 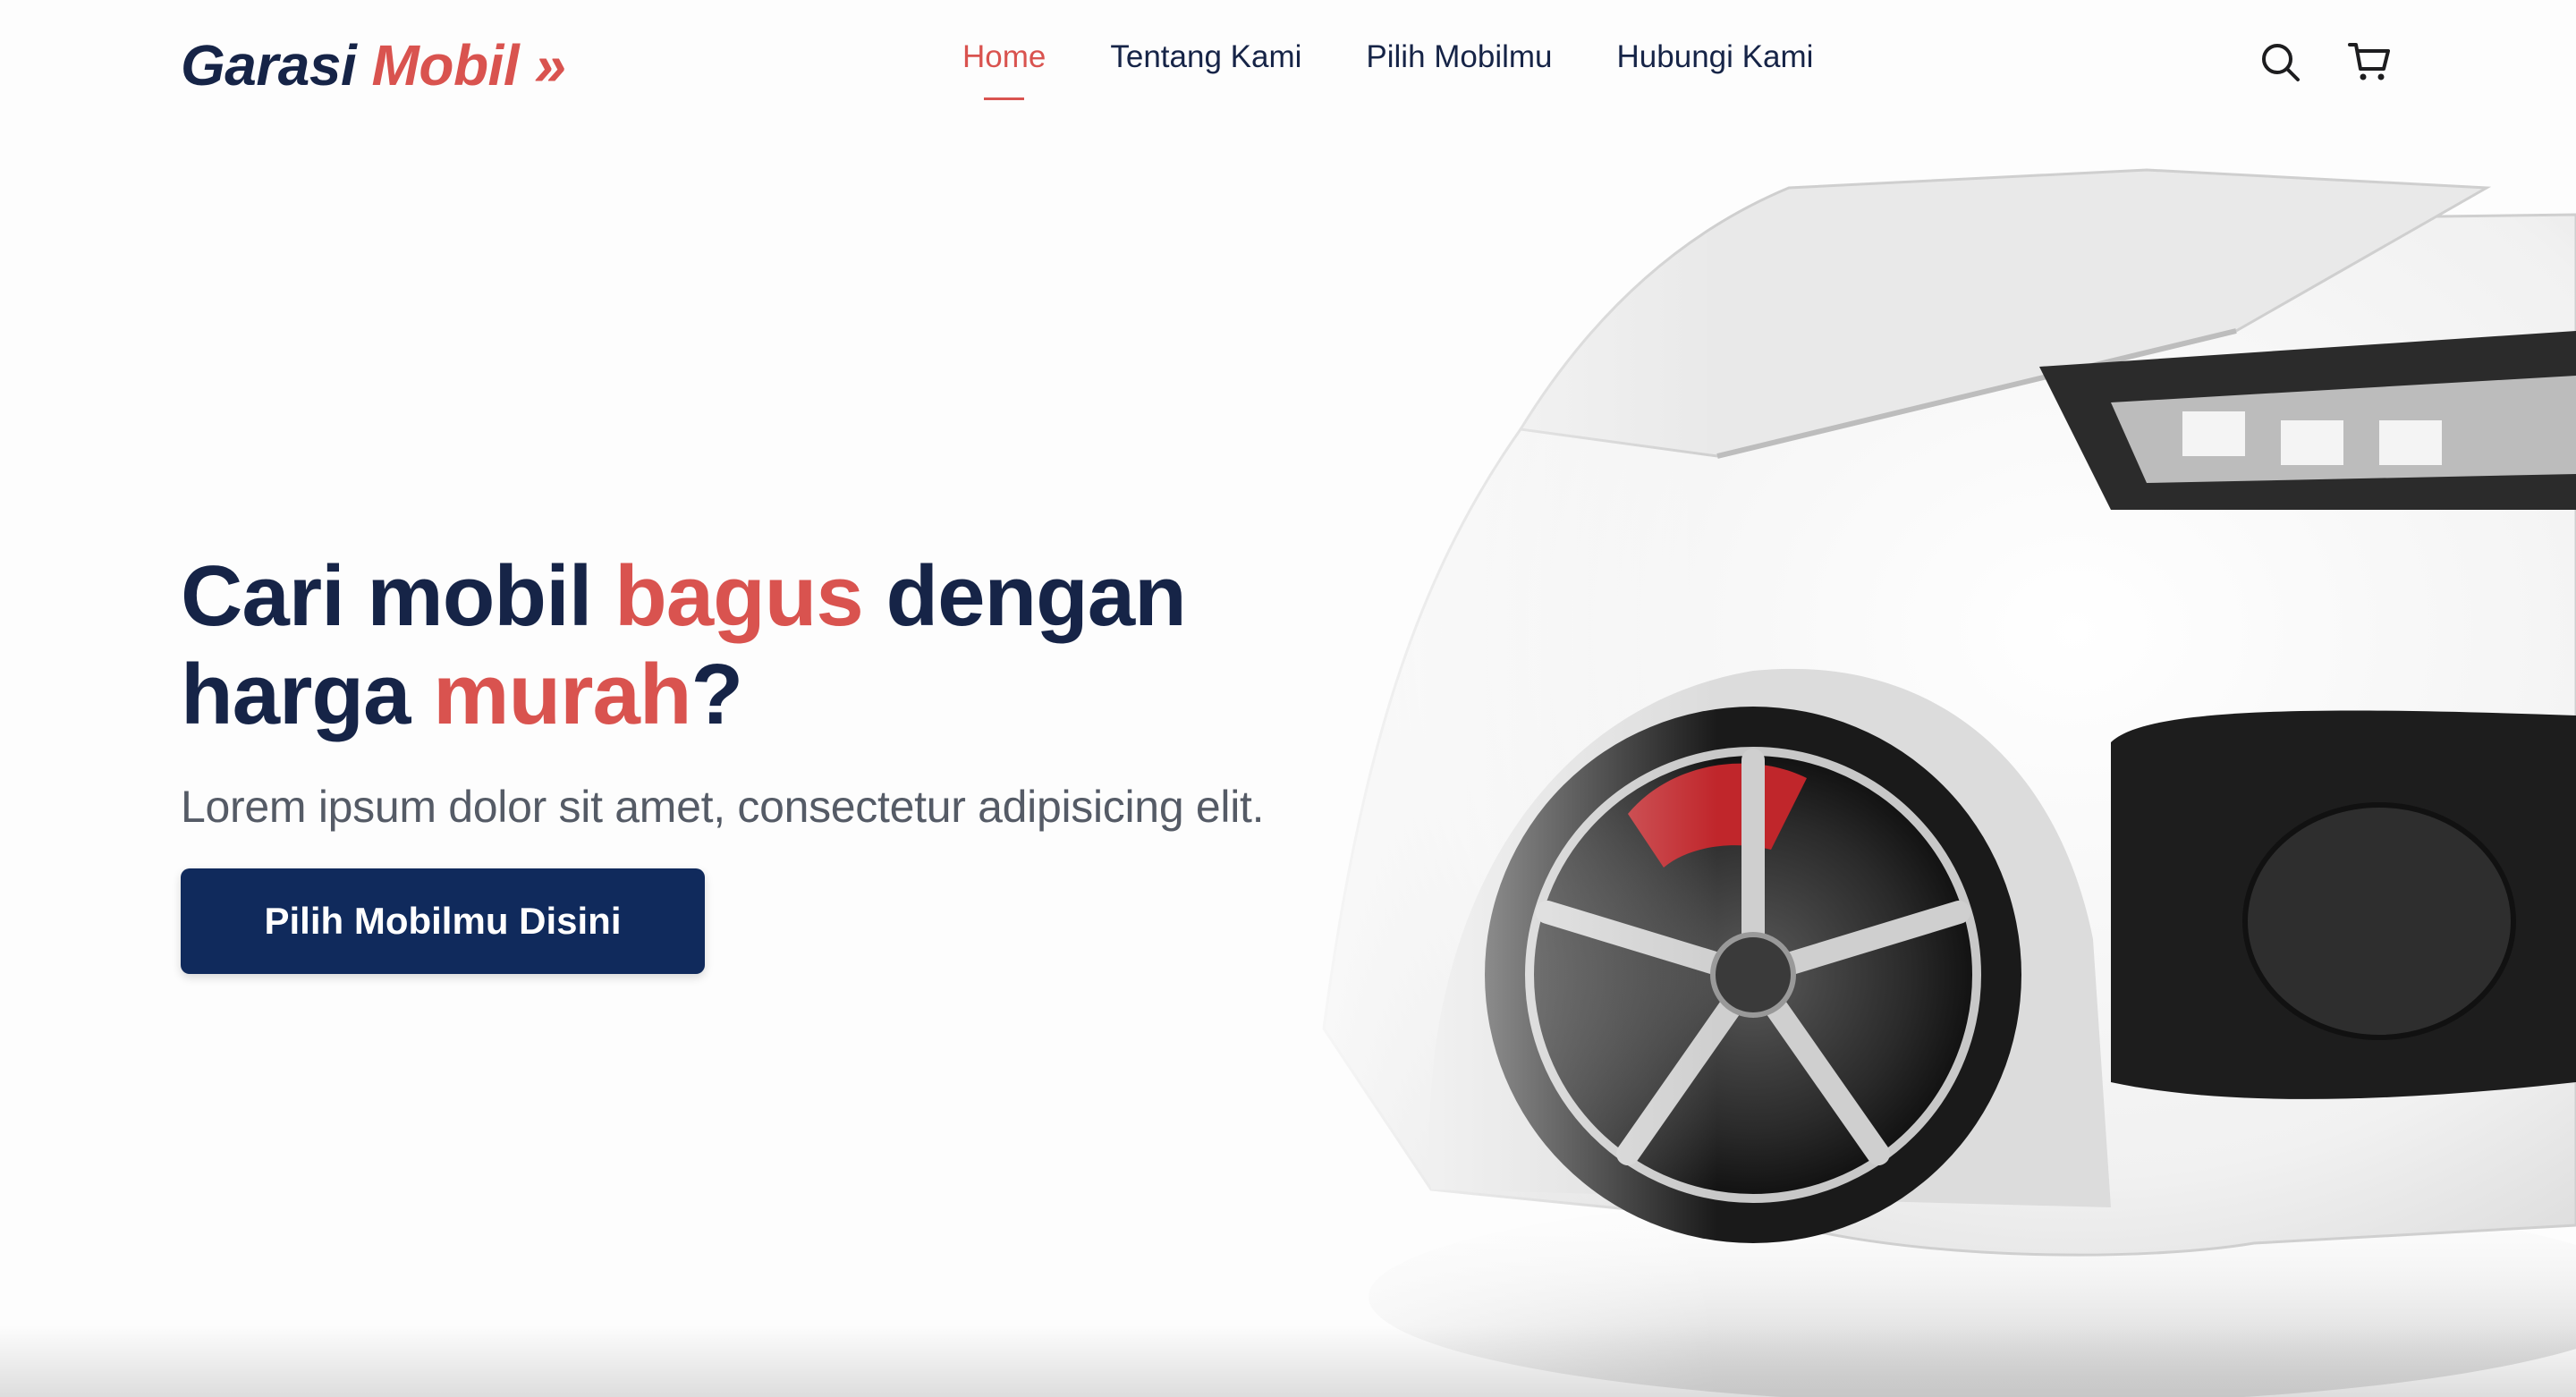 I want to click on hero-title-text: dengan, so click(x=1024, y=596).